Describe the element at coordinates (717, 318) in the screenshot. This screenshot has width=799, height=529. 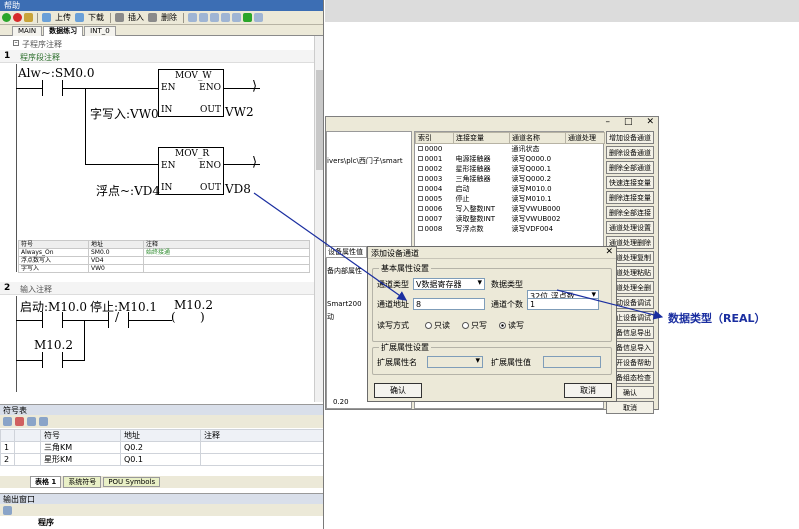
I see `annotation-label: 数据类型（REAL）` at that location.